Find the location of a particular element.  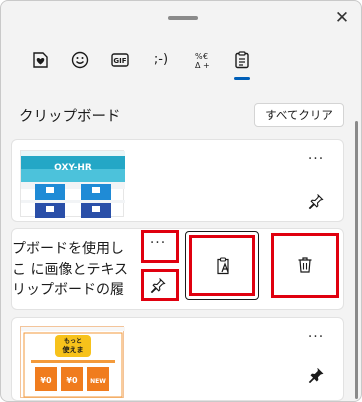

highlight-more-options is located at coordinates (160, 246).